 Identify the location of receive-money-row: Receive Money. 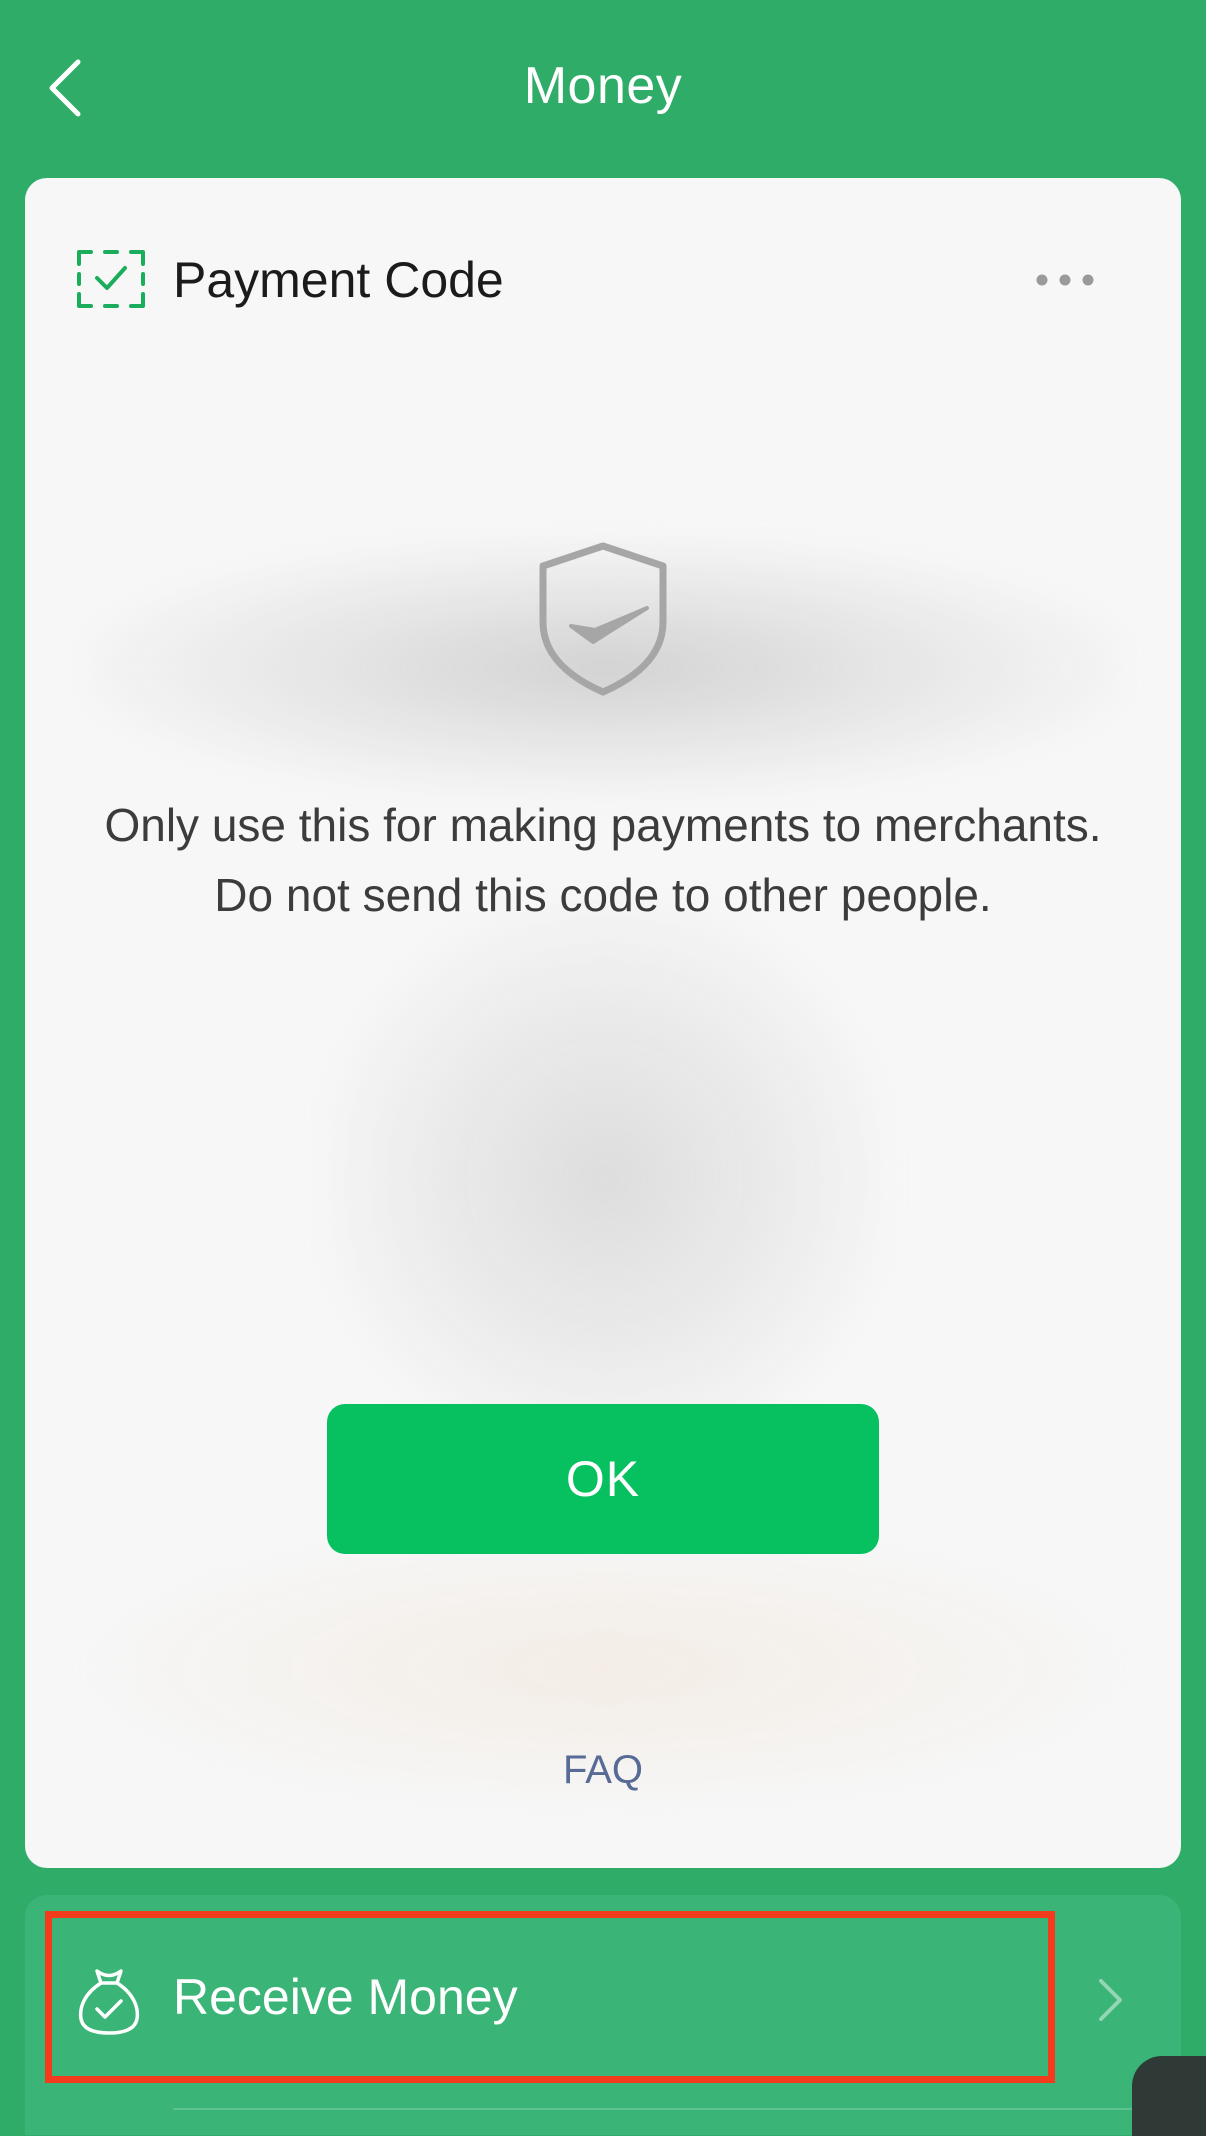
(603, 2015).